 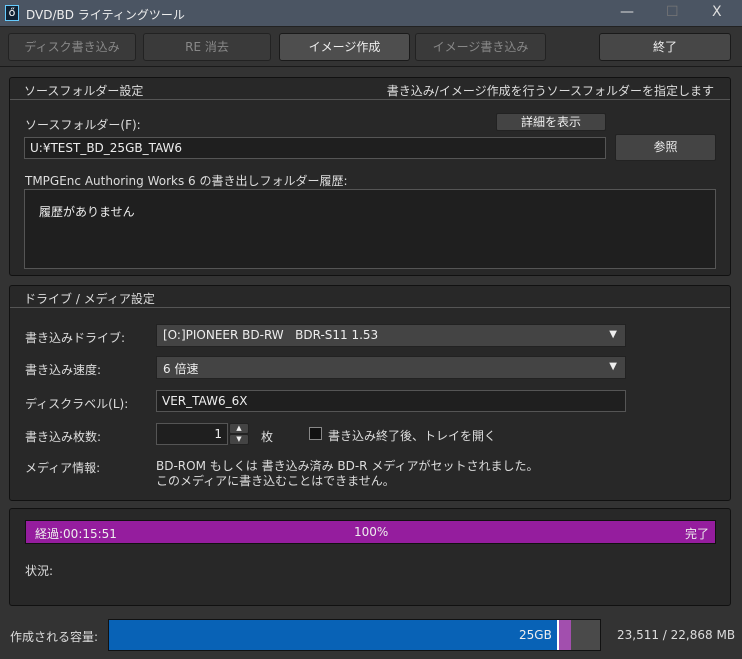 What do you see at coordinates (63, 437) in the screenshot?
I see `copies-label: 書き込み枚数:` at bounding box center [63, 437].